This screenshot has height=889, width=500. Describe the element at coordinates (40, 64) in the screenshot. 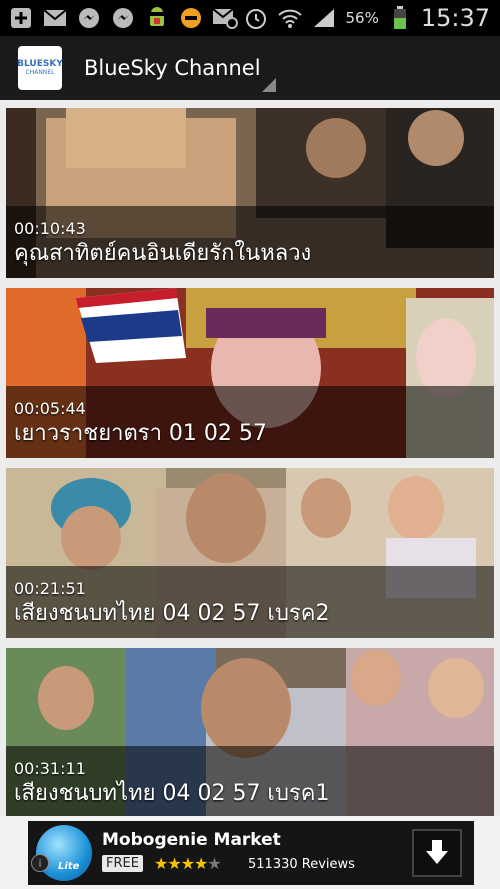

I see `logo-line-1: BLUESKY` at that location.